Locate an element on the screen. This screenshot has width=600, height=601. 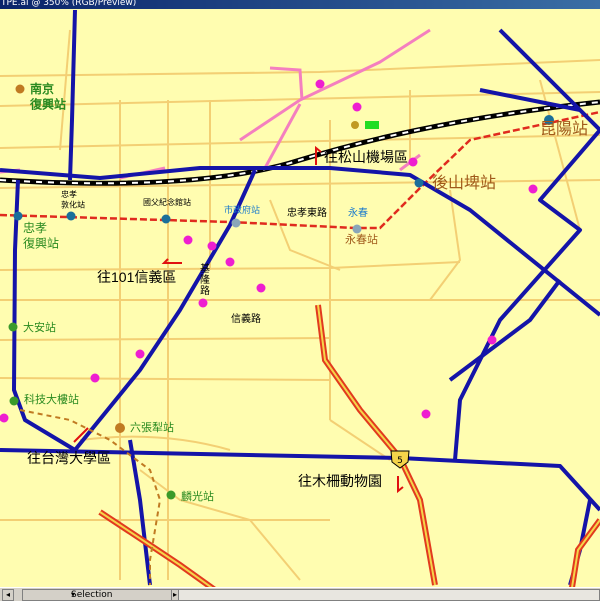
window-title-bar: TPE.ai @ 350% (RGB/Preview) is located at coordinates (300, 4).